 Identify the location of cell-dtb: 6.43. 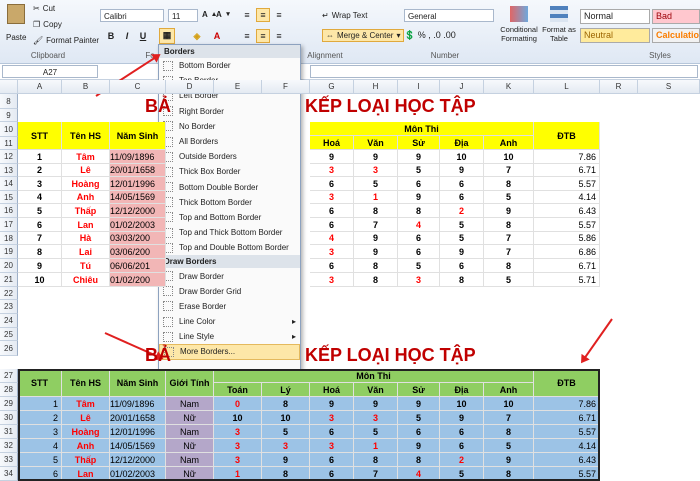
(567, 211).